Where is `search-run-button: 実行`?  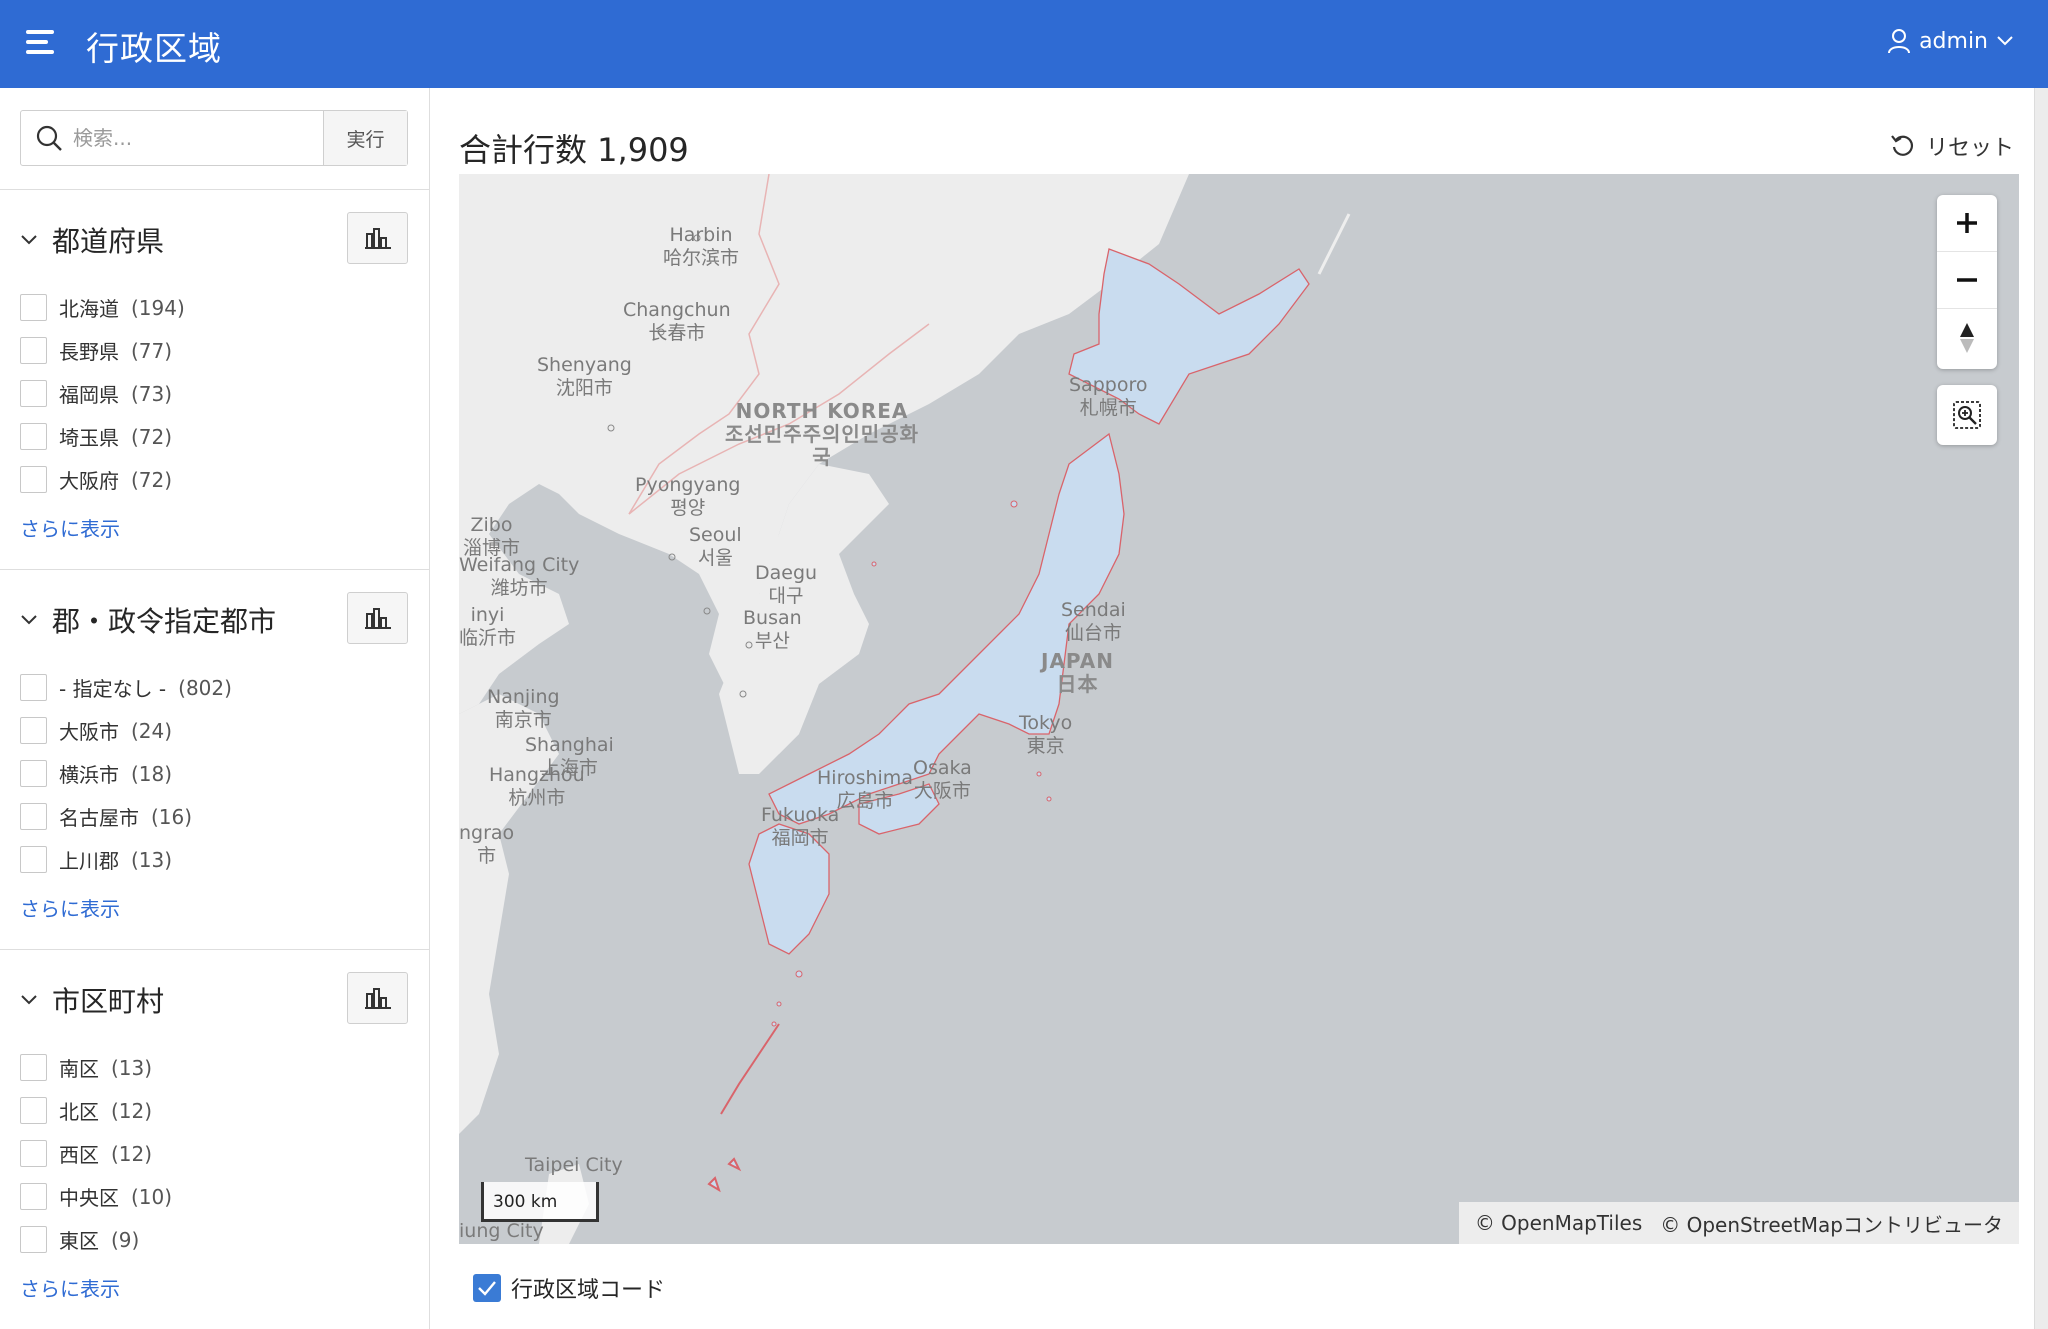
search-run-button: 実行 is located at coordinates (365, 138).